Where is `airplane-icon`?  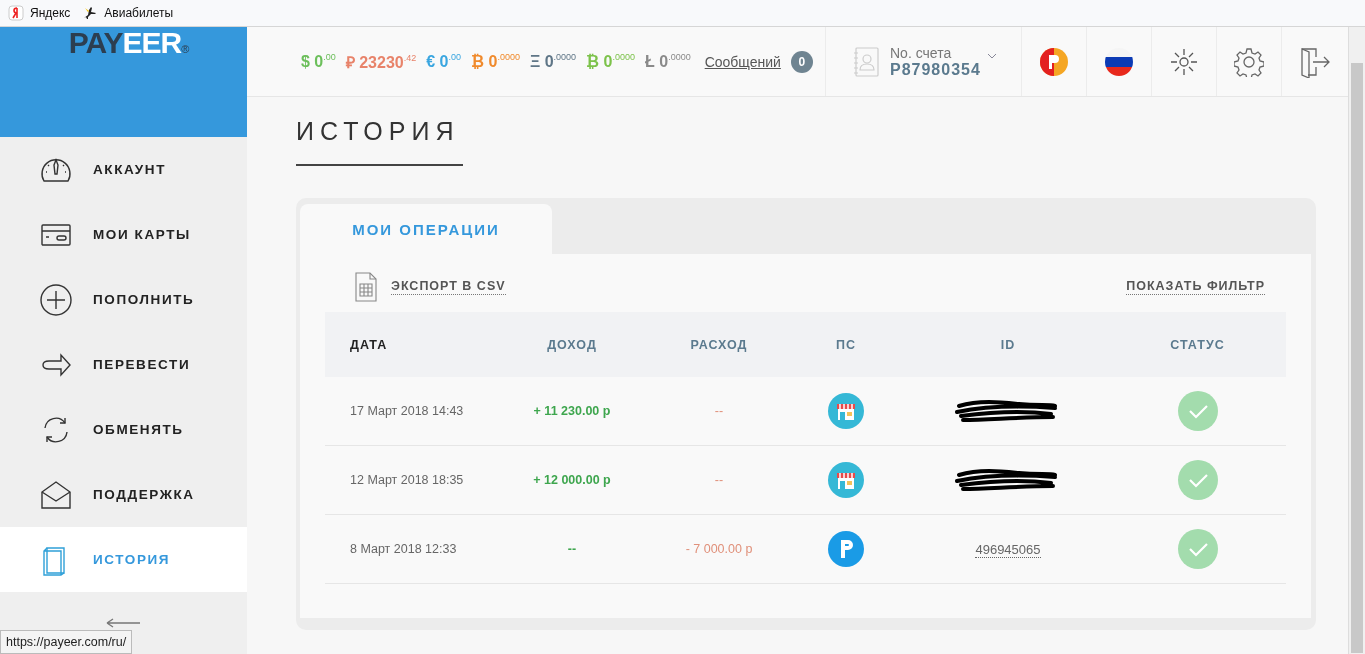 airplane-icon is located at coordinates (90, 13).